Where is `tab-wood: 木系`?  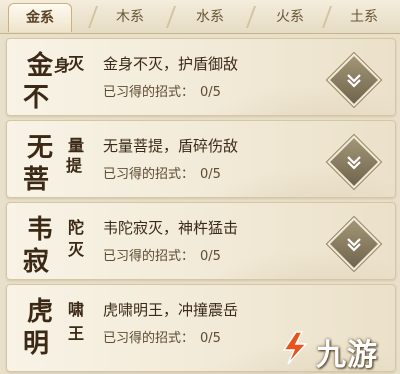
tab-wood: 木系 is located at coordinates (130, 17).